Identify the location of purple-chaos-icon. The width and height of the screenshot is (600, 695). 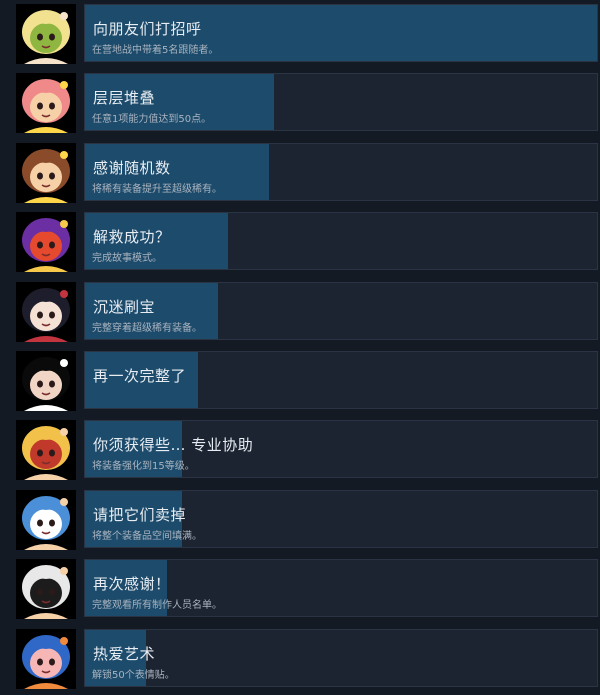
(46, 242).